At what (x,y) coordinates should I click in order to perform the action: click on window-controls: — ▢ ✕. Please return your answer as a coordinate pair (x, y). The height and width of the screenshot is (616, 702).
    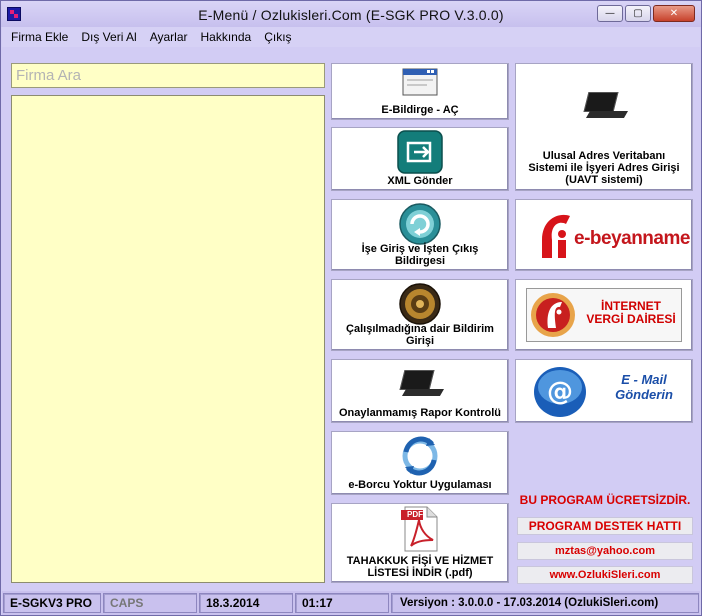
    Looking at the image, I should click on (646, 13).